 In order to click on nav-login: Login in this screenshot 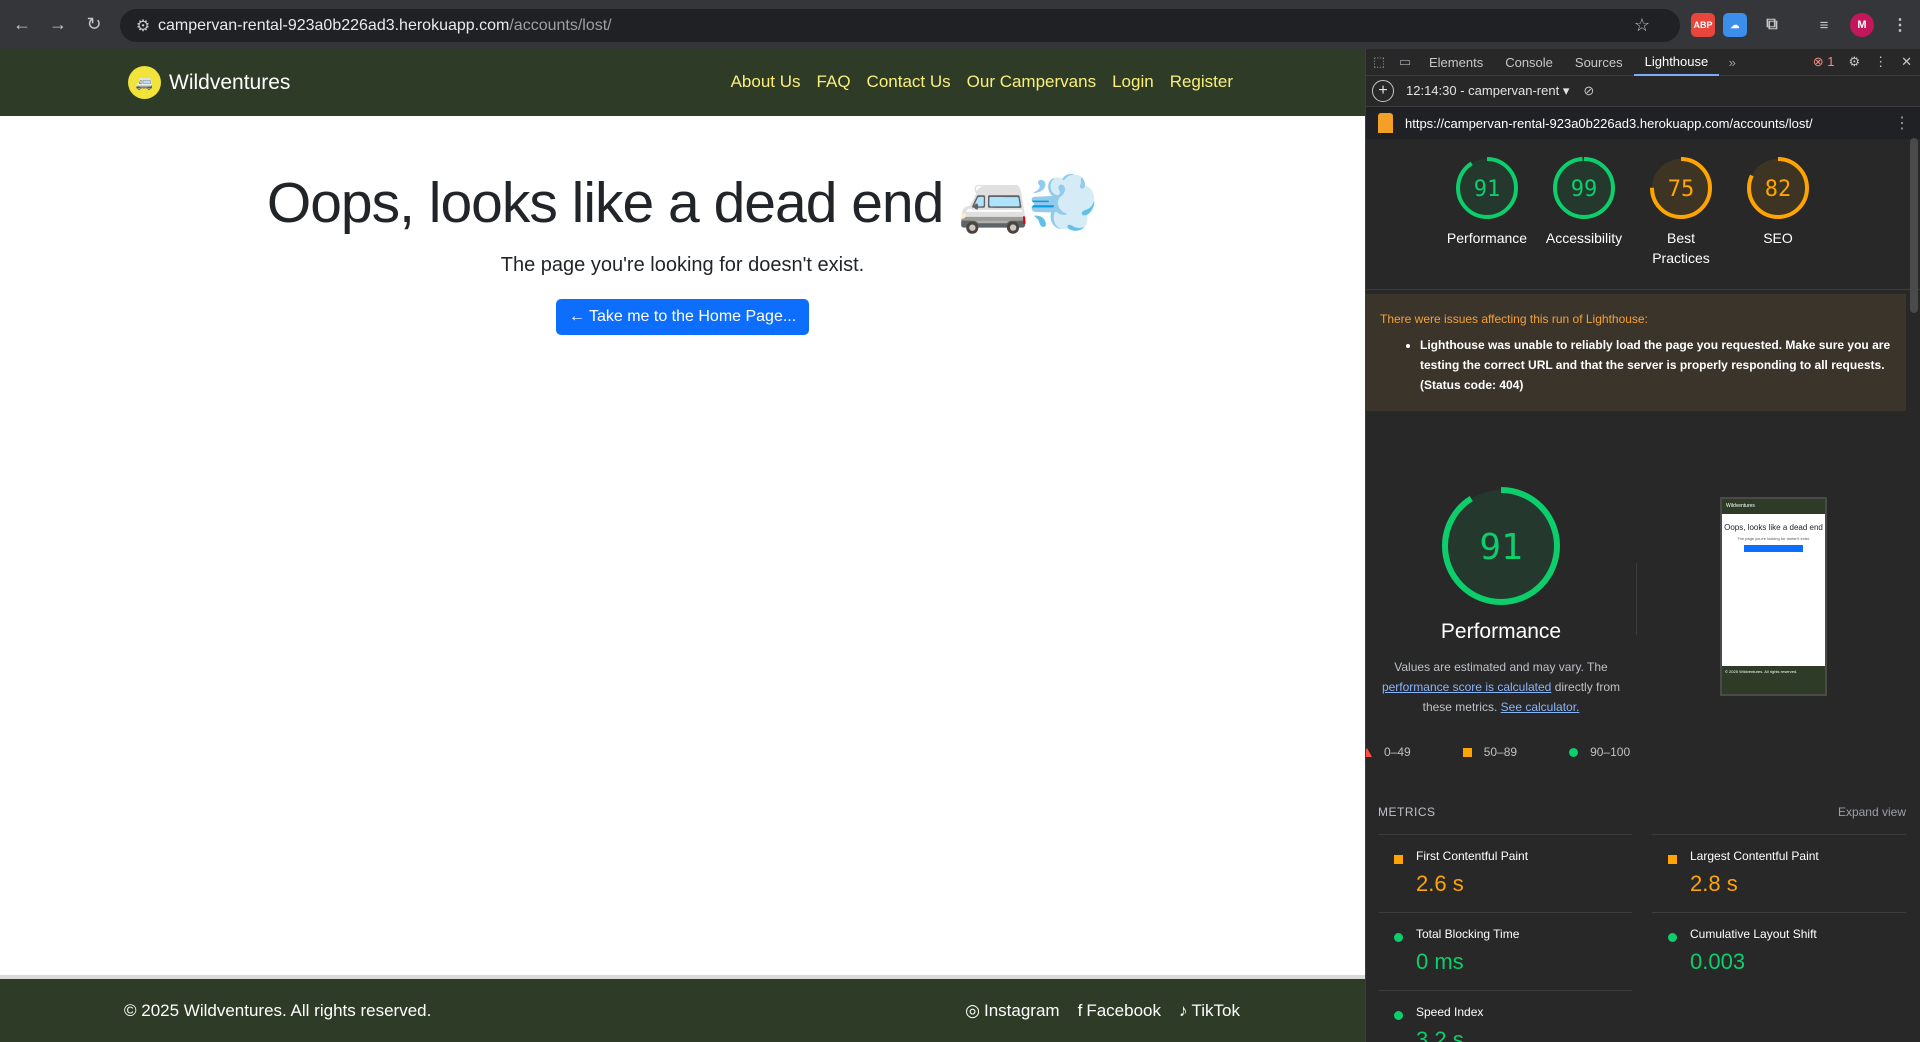, I will do `click(1133, 82)`.